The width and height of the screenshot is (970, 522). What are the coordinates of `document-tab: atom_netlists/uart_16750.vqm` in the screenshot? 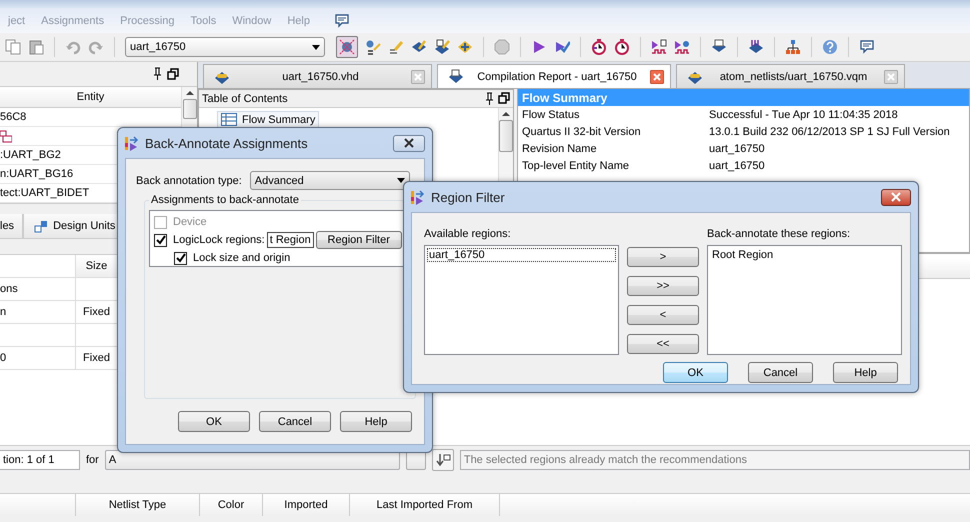 It's located at (790, 76).